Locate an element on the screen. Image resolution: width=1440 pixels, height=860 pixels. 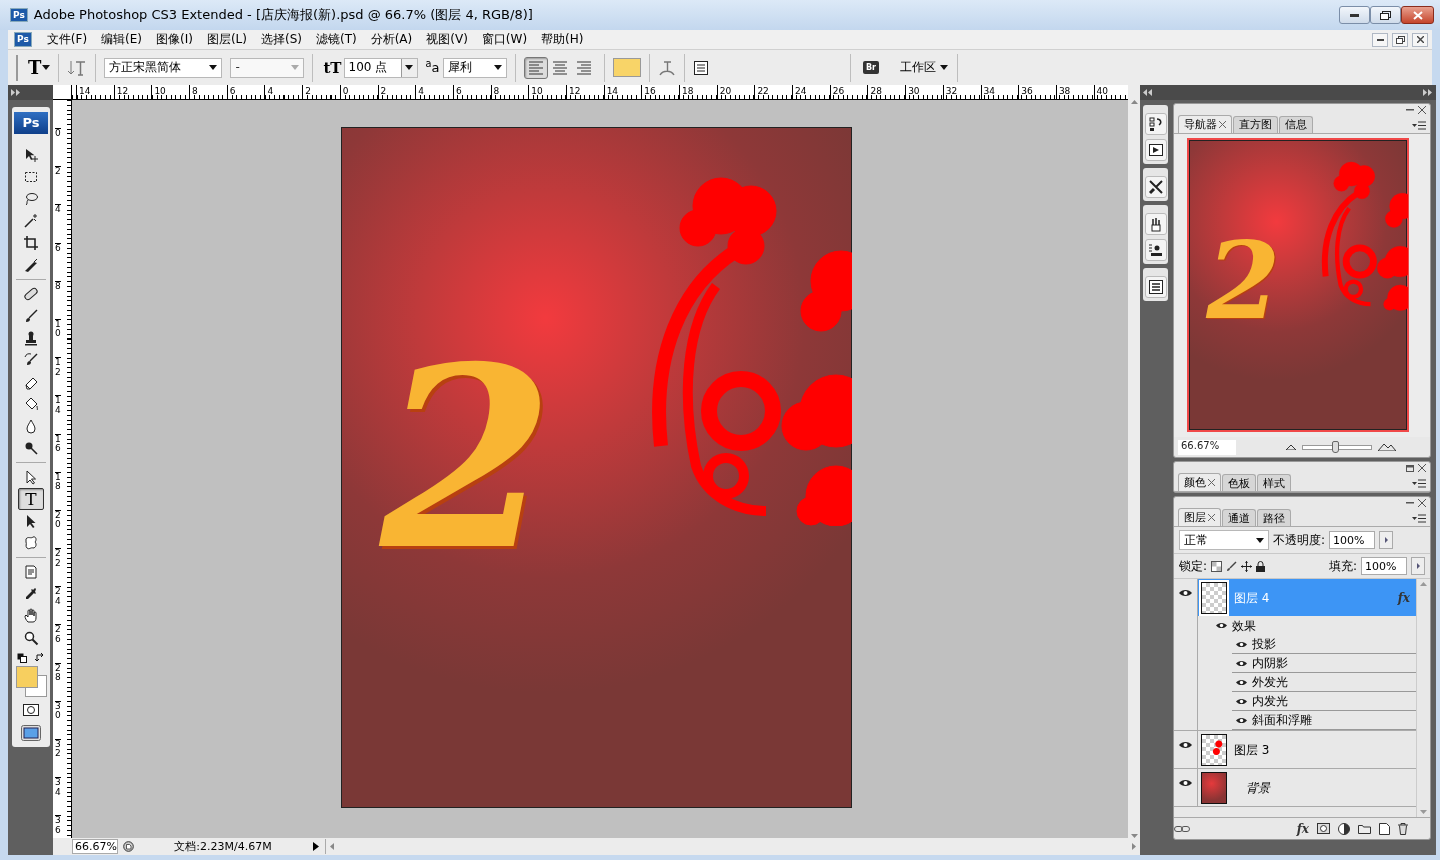
panel-tab: 通道 is located at coordinates (1239, 518).